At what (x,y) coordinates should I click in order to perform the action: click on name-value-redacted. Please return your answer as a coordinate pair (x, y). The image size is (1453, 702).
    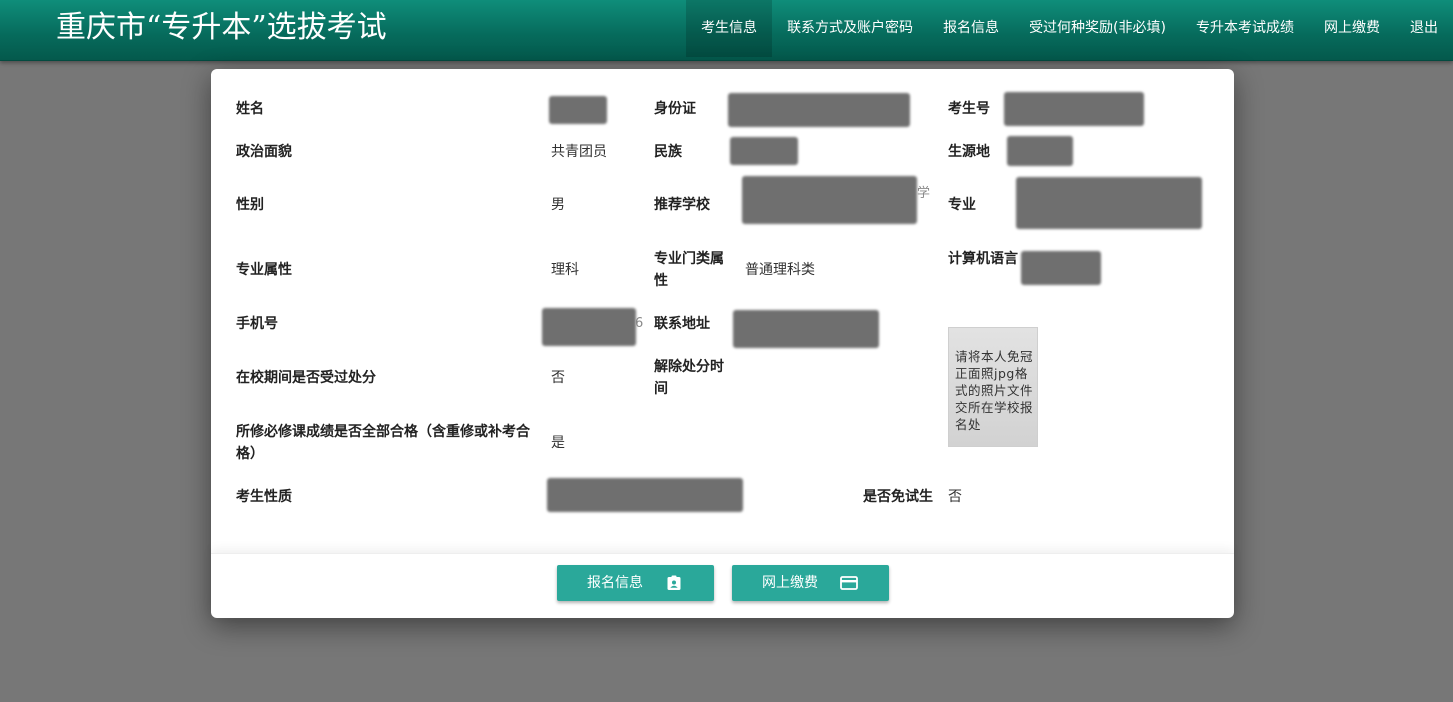
    Looking at the image, I should click on (578, 110).